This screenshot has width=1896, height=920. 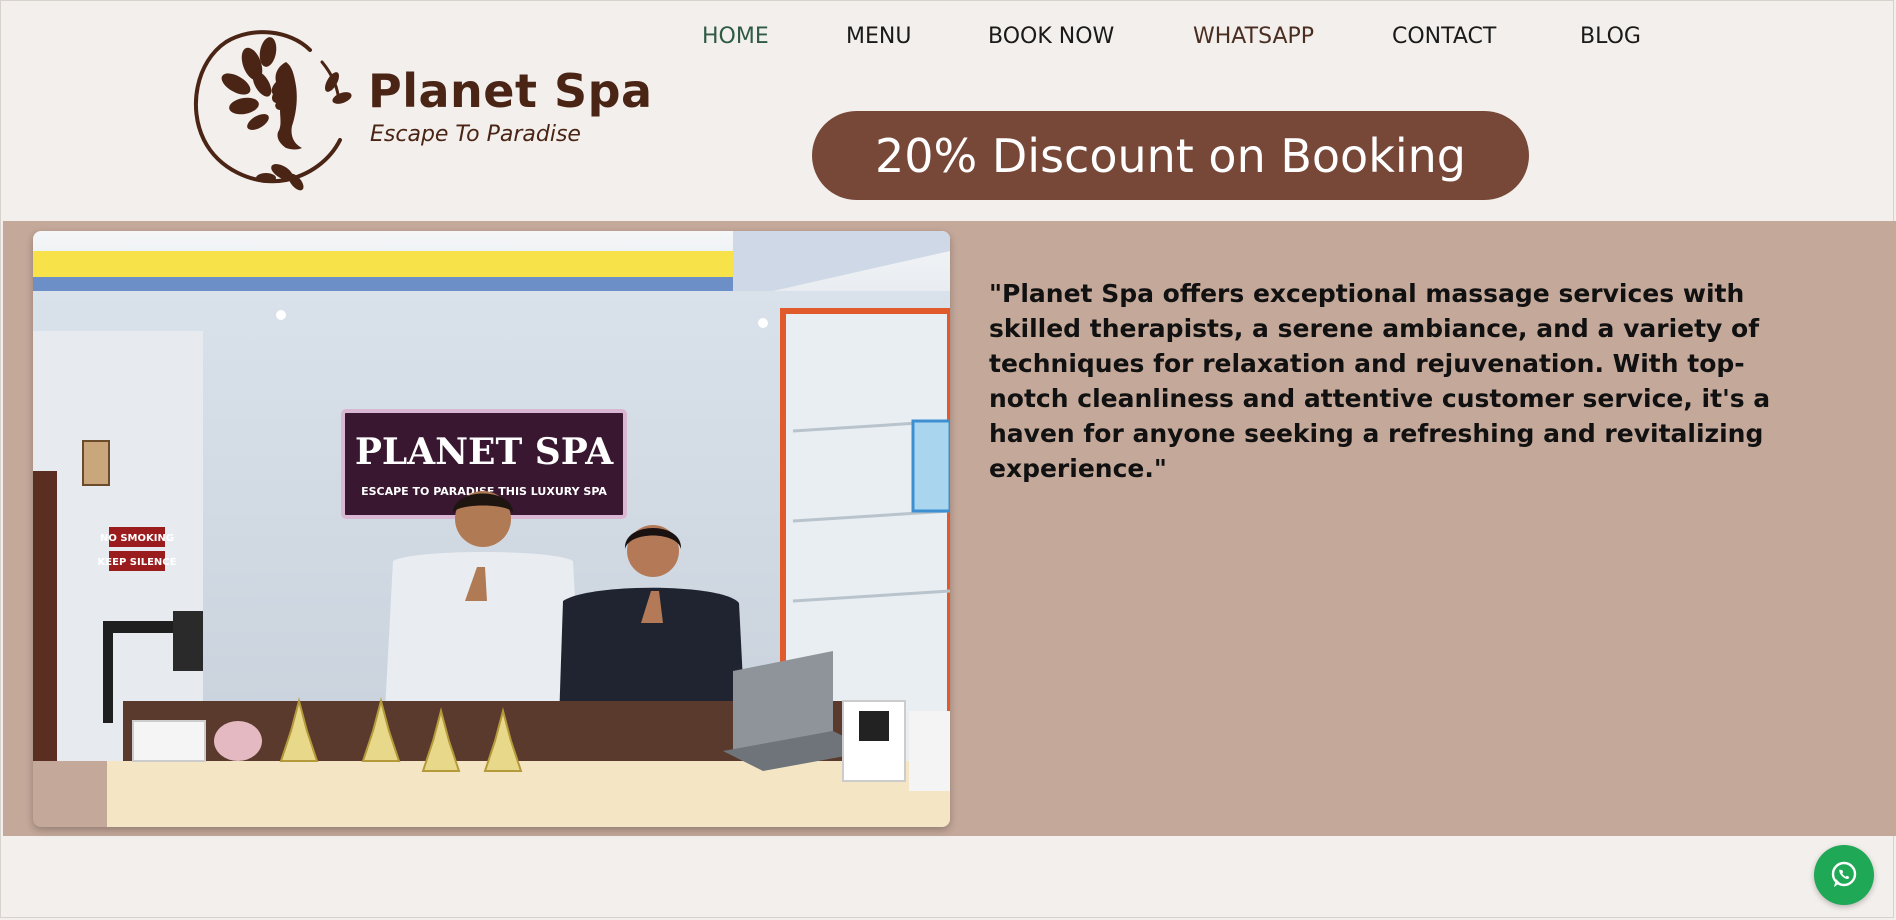 What do you see at coordinates (948, 39) in the screenshot?
I see `main-nav: HOME MENU BOOK NOW WHATSAPP CONTACT BLOG` at bounding box center [948, 39].